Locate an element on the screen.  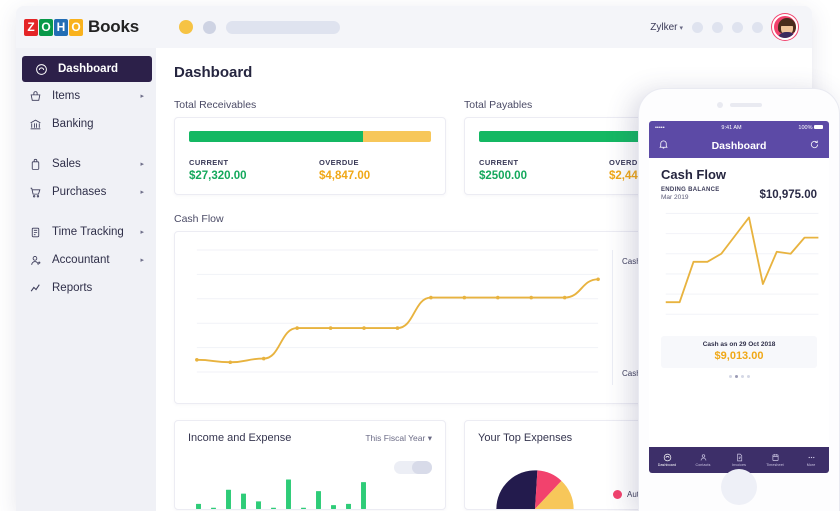
sidebar-item-time-tracking: Time Tracking ▸ is located at coordinates (86, 232).